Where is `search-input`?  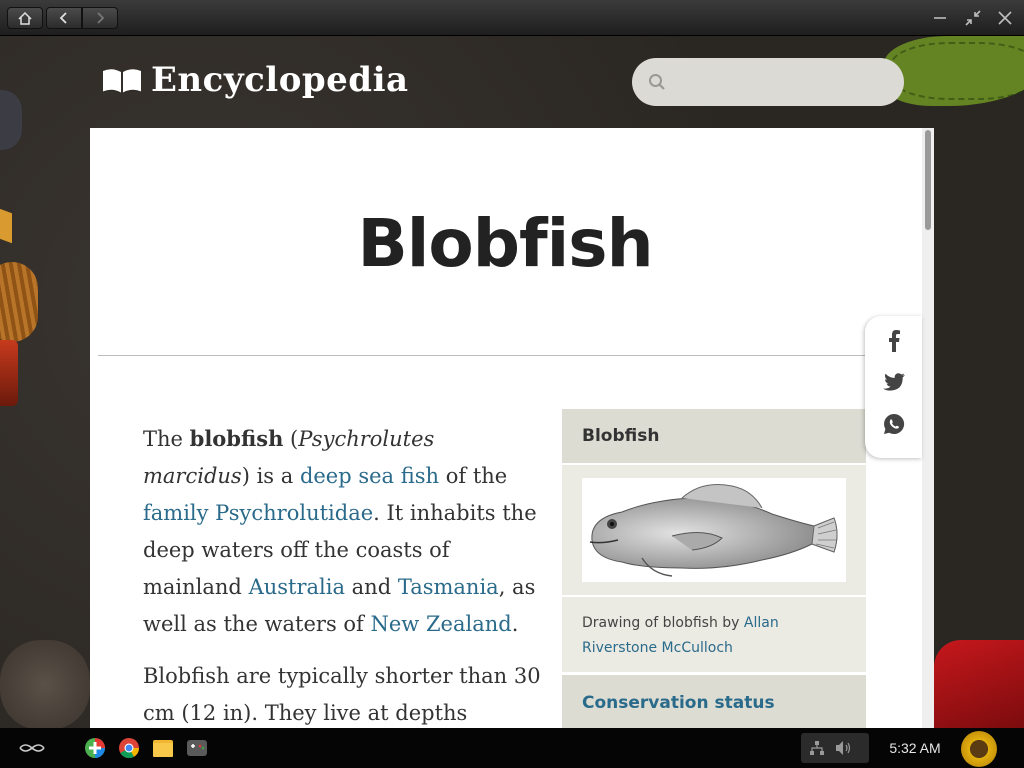
search-input is located at coordinates (790, 82).